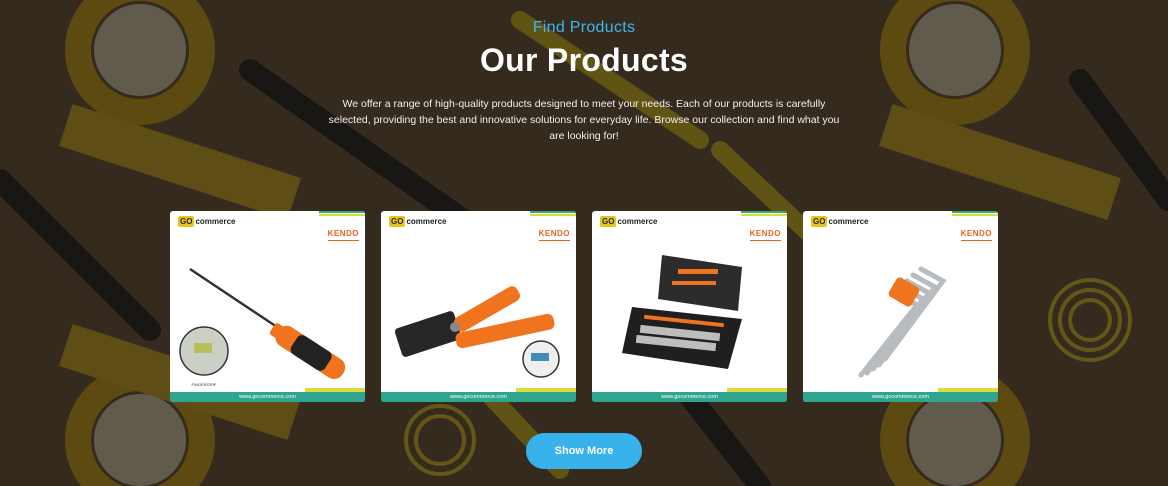  I want to click on section-title: Our Products, so click(584, 60).